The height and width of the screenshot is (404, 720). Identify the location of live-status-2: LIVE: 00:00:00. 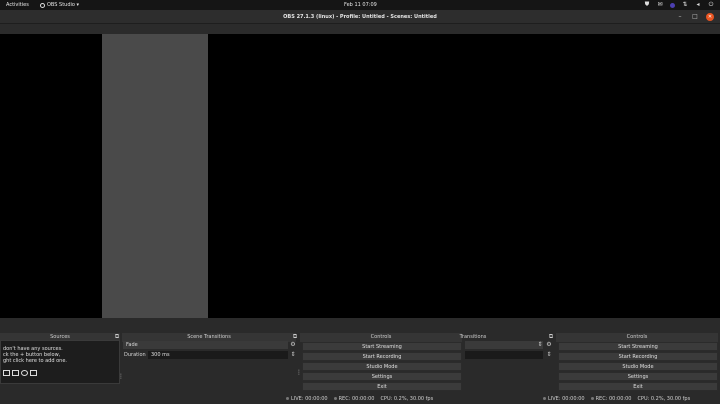
(564, 399).